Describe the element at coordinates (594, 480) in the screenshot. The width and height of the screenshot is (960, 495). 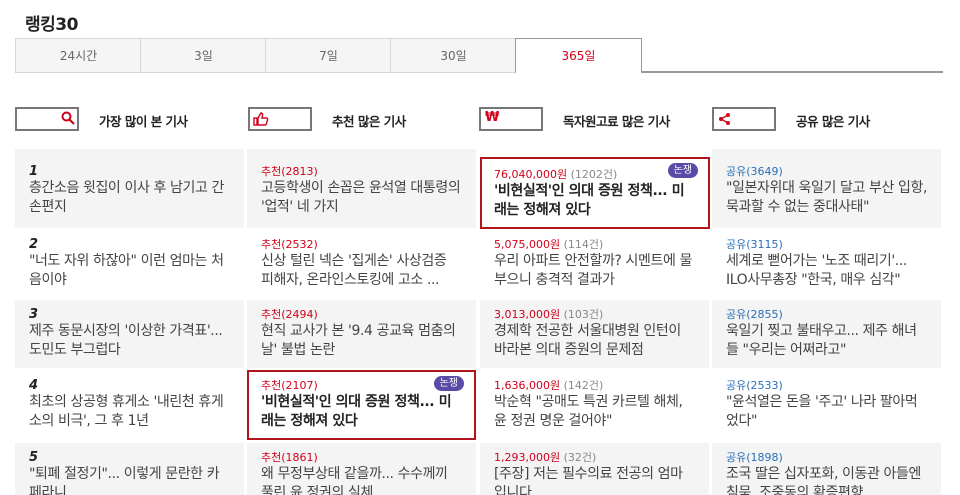
I see `headline: [주장] 저는 필수의료 전공의 엄마입니다` at that location.